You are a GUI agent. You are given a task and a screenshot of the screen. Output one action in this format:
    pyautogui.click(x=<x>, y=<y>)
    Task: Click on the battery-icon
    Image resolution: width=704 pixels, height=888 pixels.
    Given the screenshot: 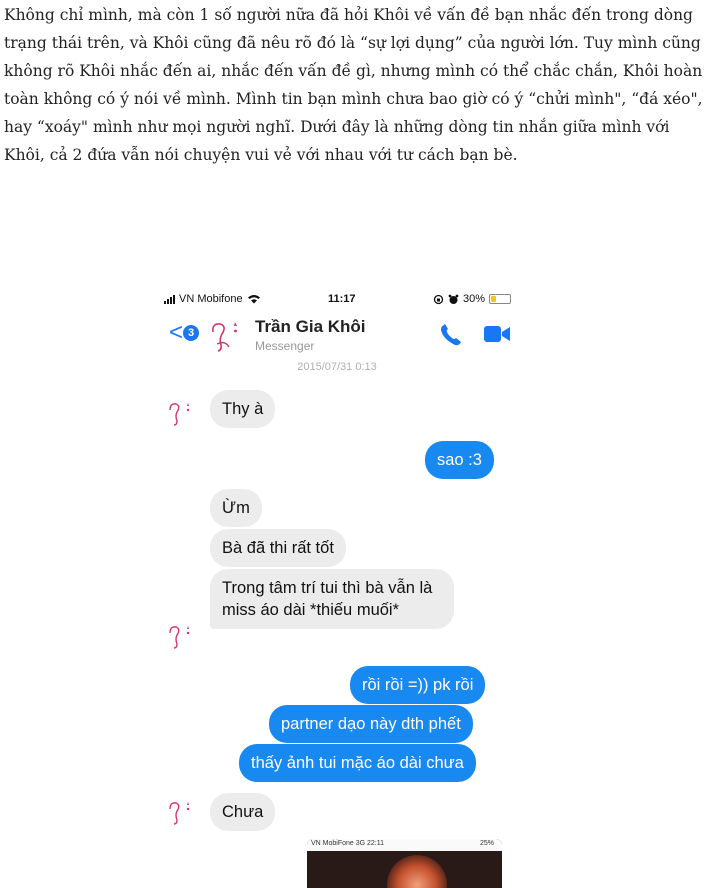 What is the action you would take?
    pyautogui.click(x=500, y=299)
    